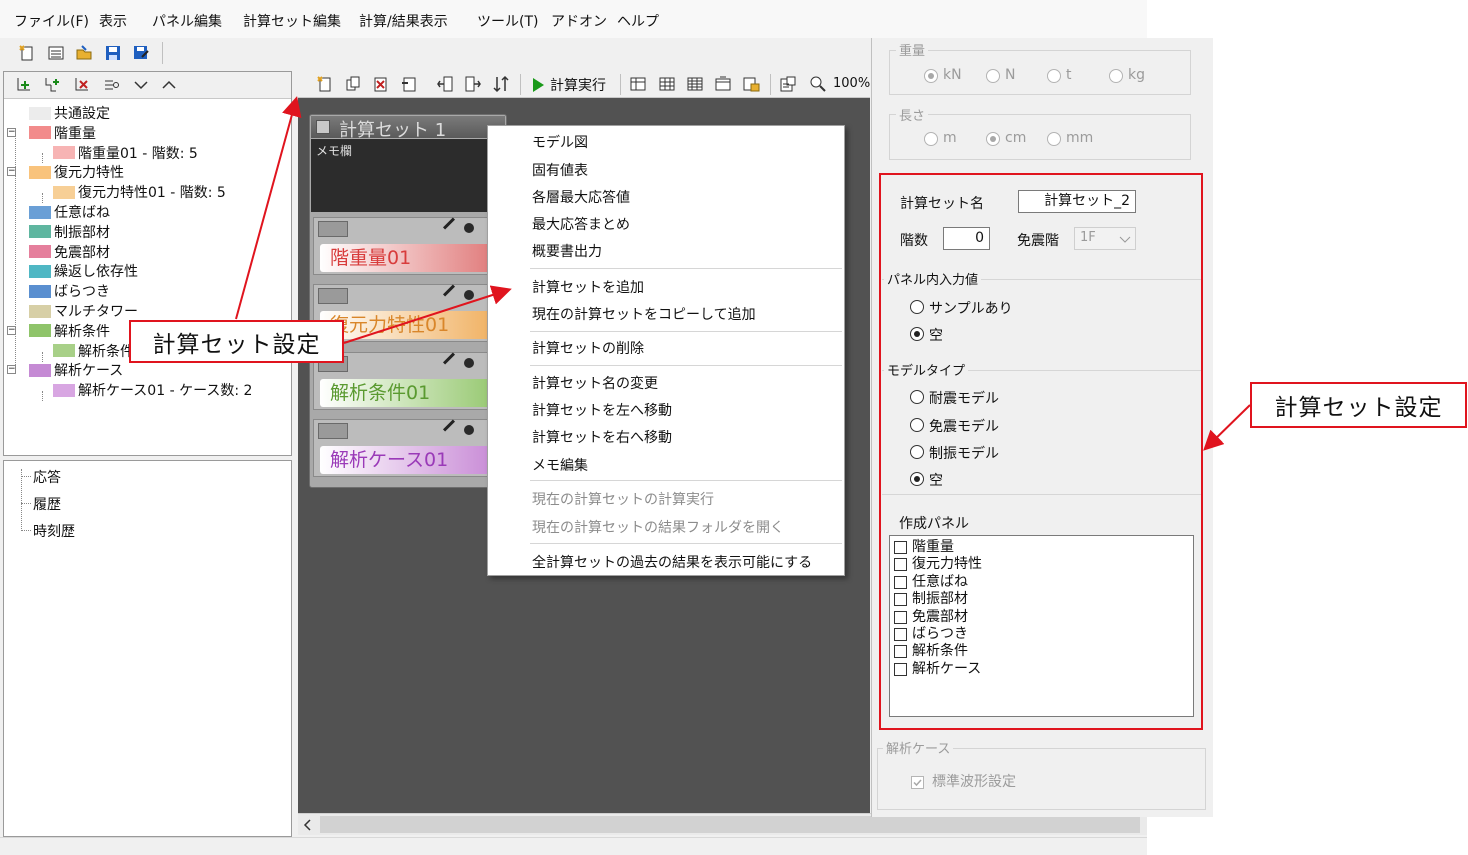  What do you see at coordinates (152, 390) in the screenshot?
I see `tree-item: 解析ケース01 - ケース数: 2` at bounding box center [152, 390].